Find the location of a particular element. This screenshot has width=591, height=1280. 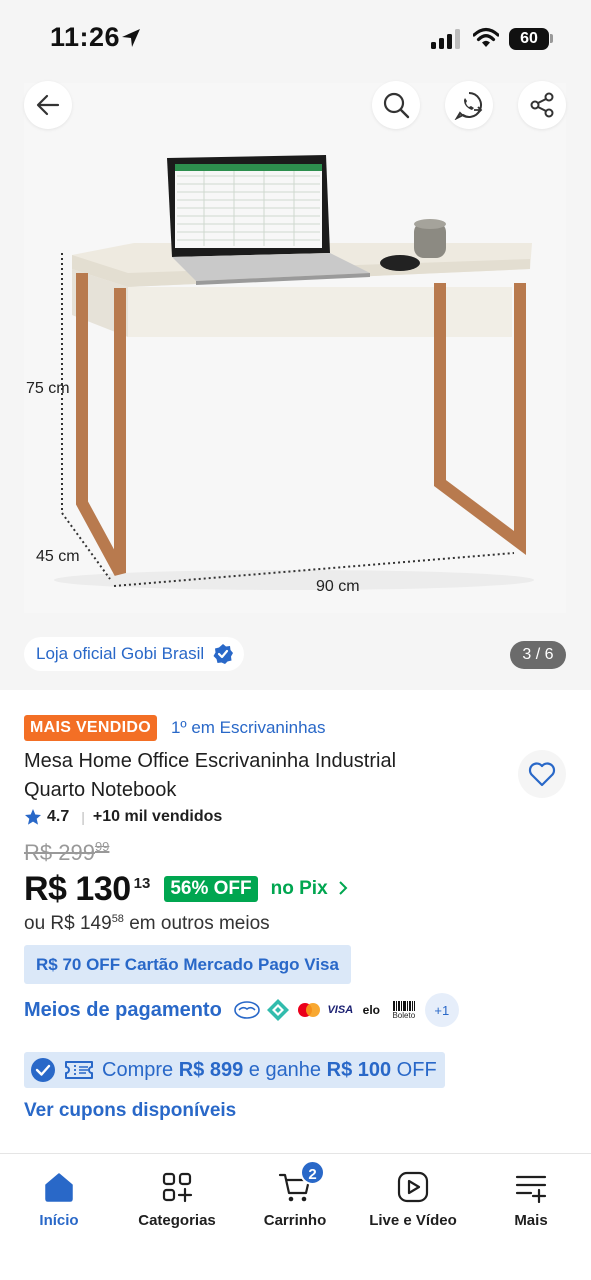

ticket-icon is located at coordinates (79, 1070).